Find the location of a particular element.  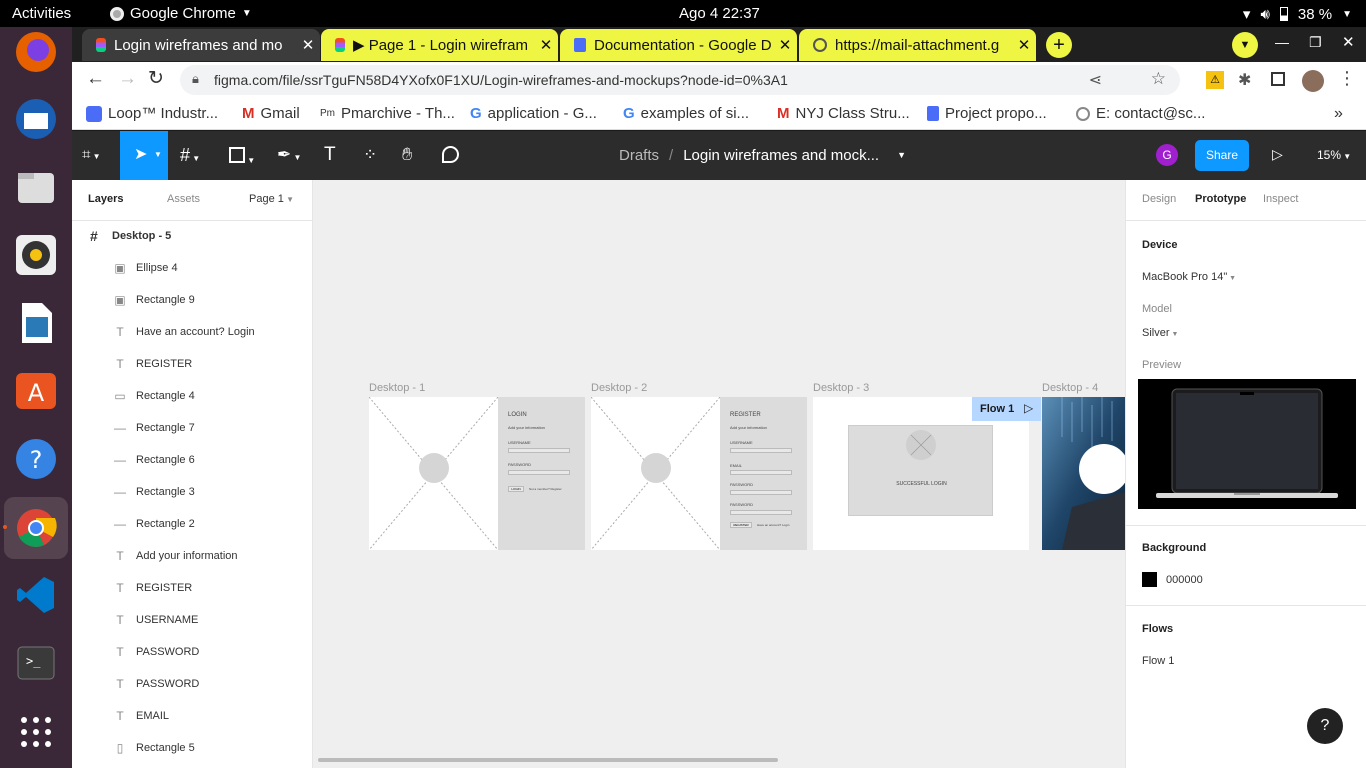

frame-tool-button: # ▼ is located at coordinates (190, 155).